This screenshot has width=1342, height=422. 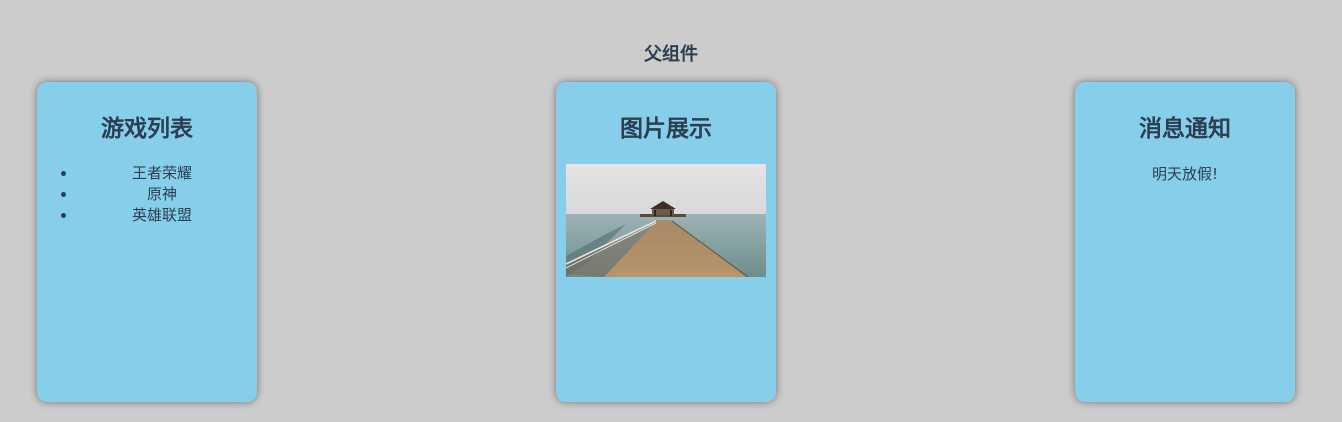 I want to click on parent-title: 父组件, so click(x=671, y=54).